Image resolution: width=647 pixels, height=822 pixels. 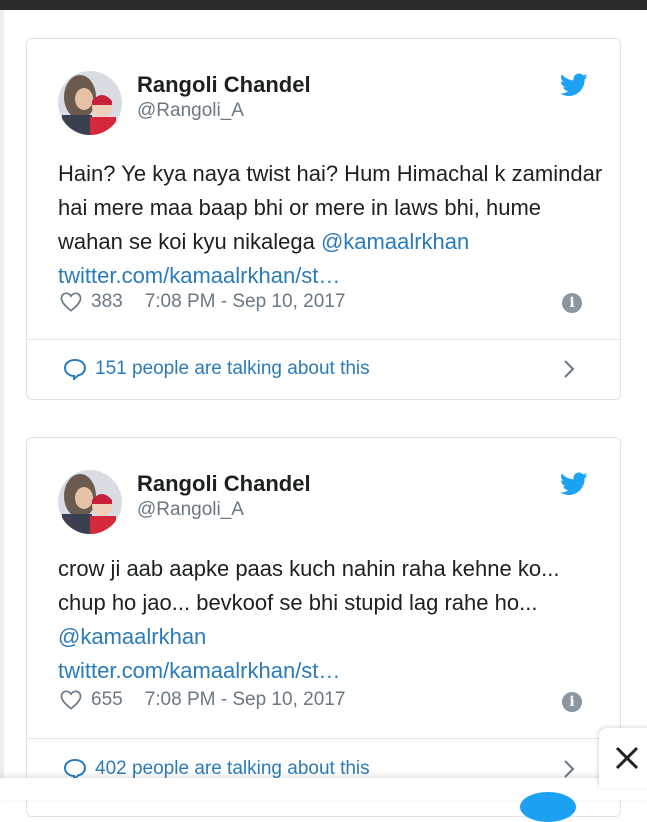 I want to click on tweet-mention: @kamaalrkhan, so click(x=132, y=636).